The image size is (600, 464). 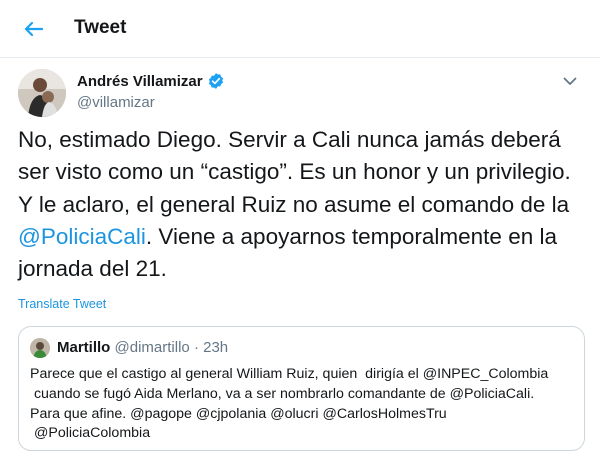 I want to click on quoted-avatar, so click(x=40, y=348).